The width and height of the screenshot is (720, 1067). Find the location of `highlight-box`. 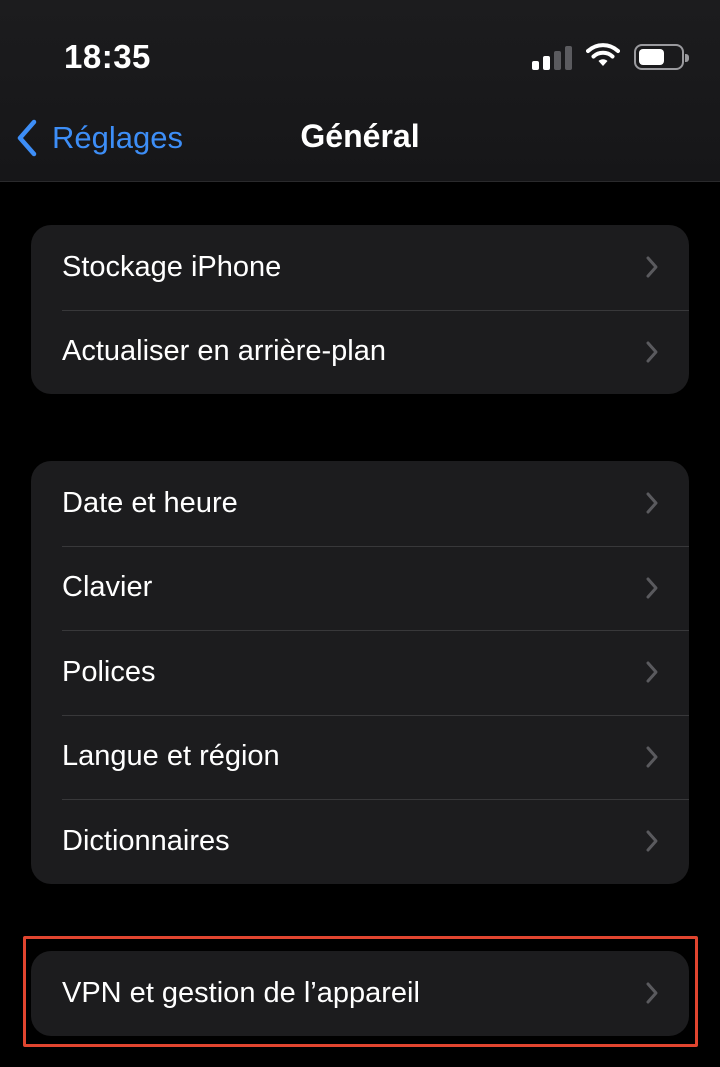

highlight-box is located at coordinates (360, 991).